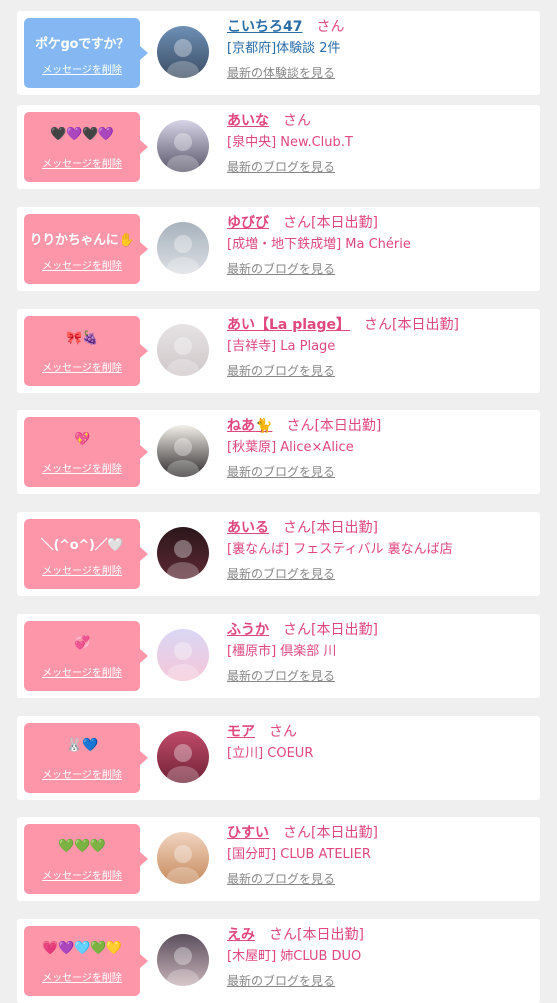 This screenshot has width=557, height=1003. I want to click on profile-info: ゆびび さん[本日出勤] [成増・地下鉄成増] Ma Chérie 最新のブログを見る, so click(380, 245).